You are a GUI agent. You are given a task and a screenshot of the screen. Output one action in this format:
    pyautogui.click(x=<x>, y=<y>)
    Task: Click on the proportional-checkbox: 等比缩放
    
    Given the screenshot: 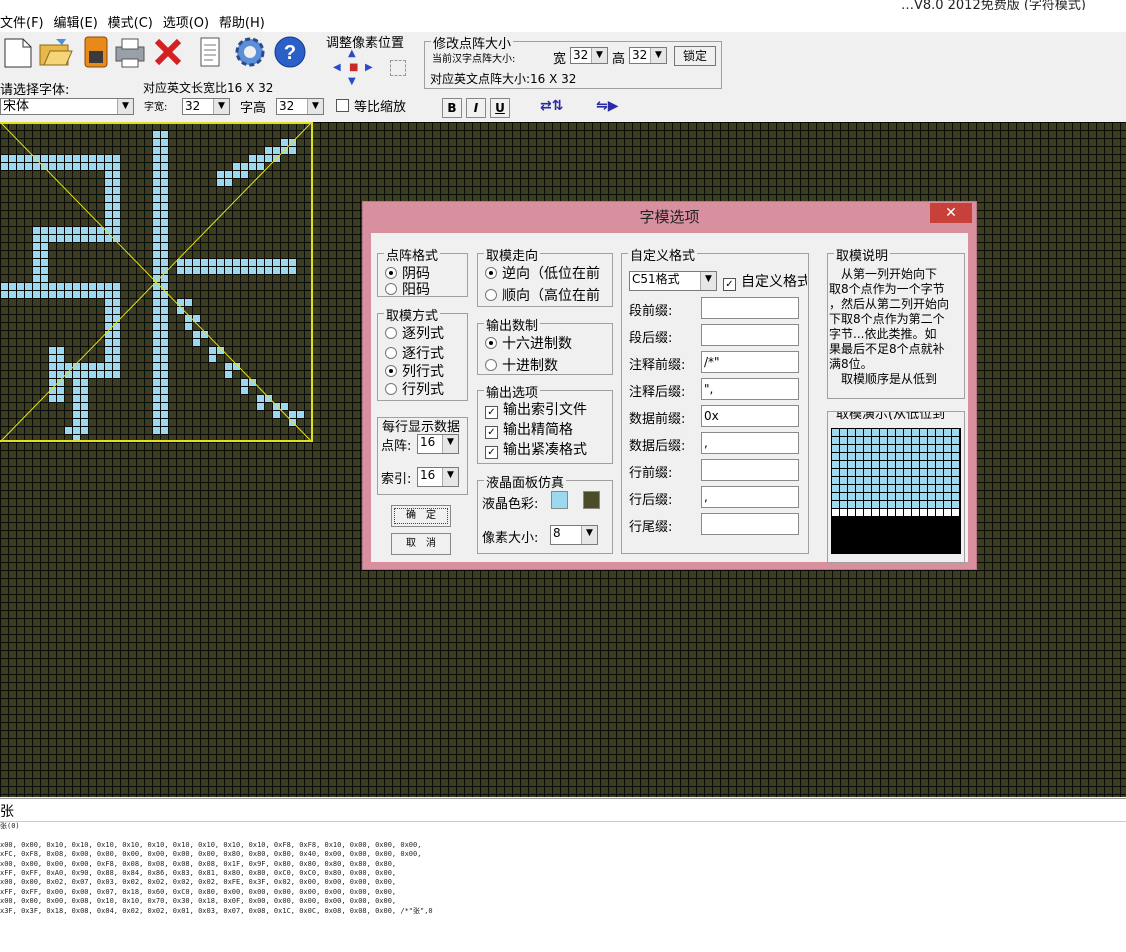 What is the action you would take?
    pyautogui.click(x=371, y=105)
    